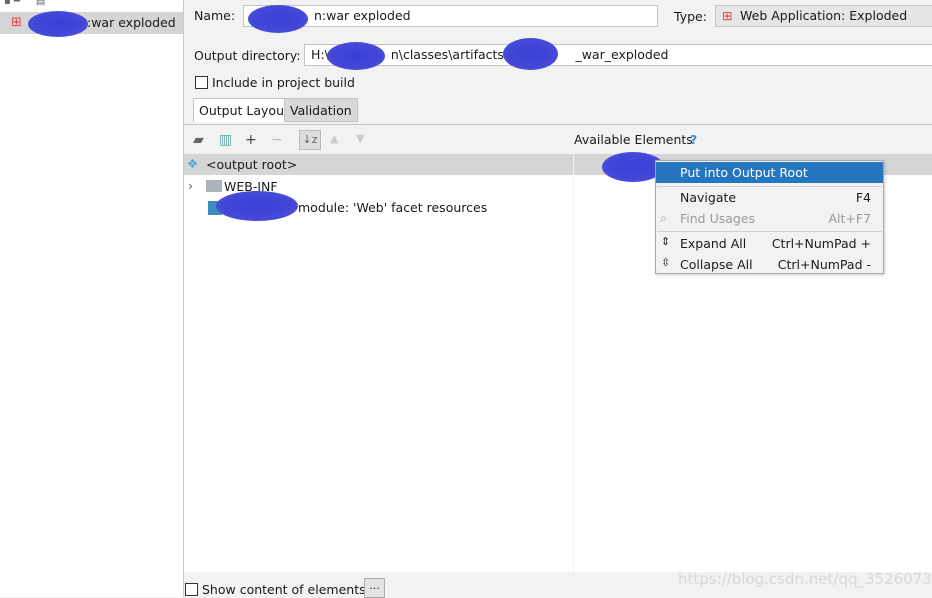 The height and width of the screenshot is (598, 932). What do you see at coordinates (277, 140) in the screenshot?
I see `remove-icon: −` at bounding box center [277, 140].